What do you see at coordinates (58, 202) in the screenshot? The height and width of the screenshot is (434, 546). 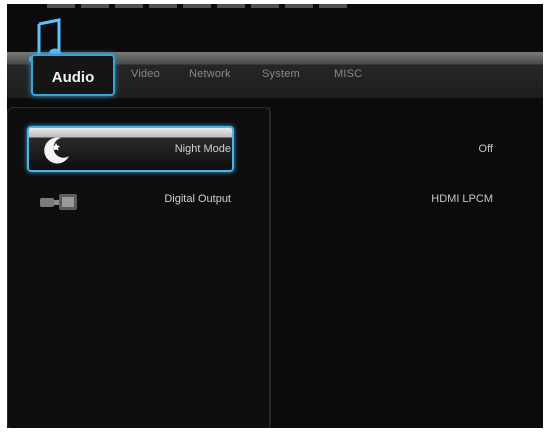 I see `digital-output-icon` at bounding box center [58, 202].